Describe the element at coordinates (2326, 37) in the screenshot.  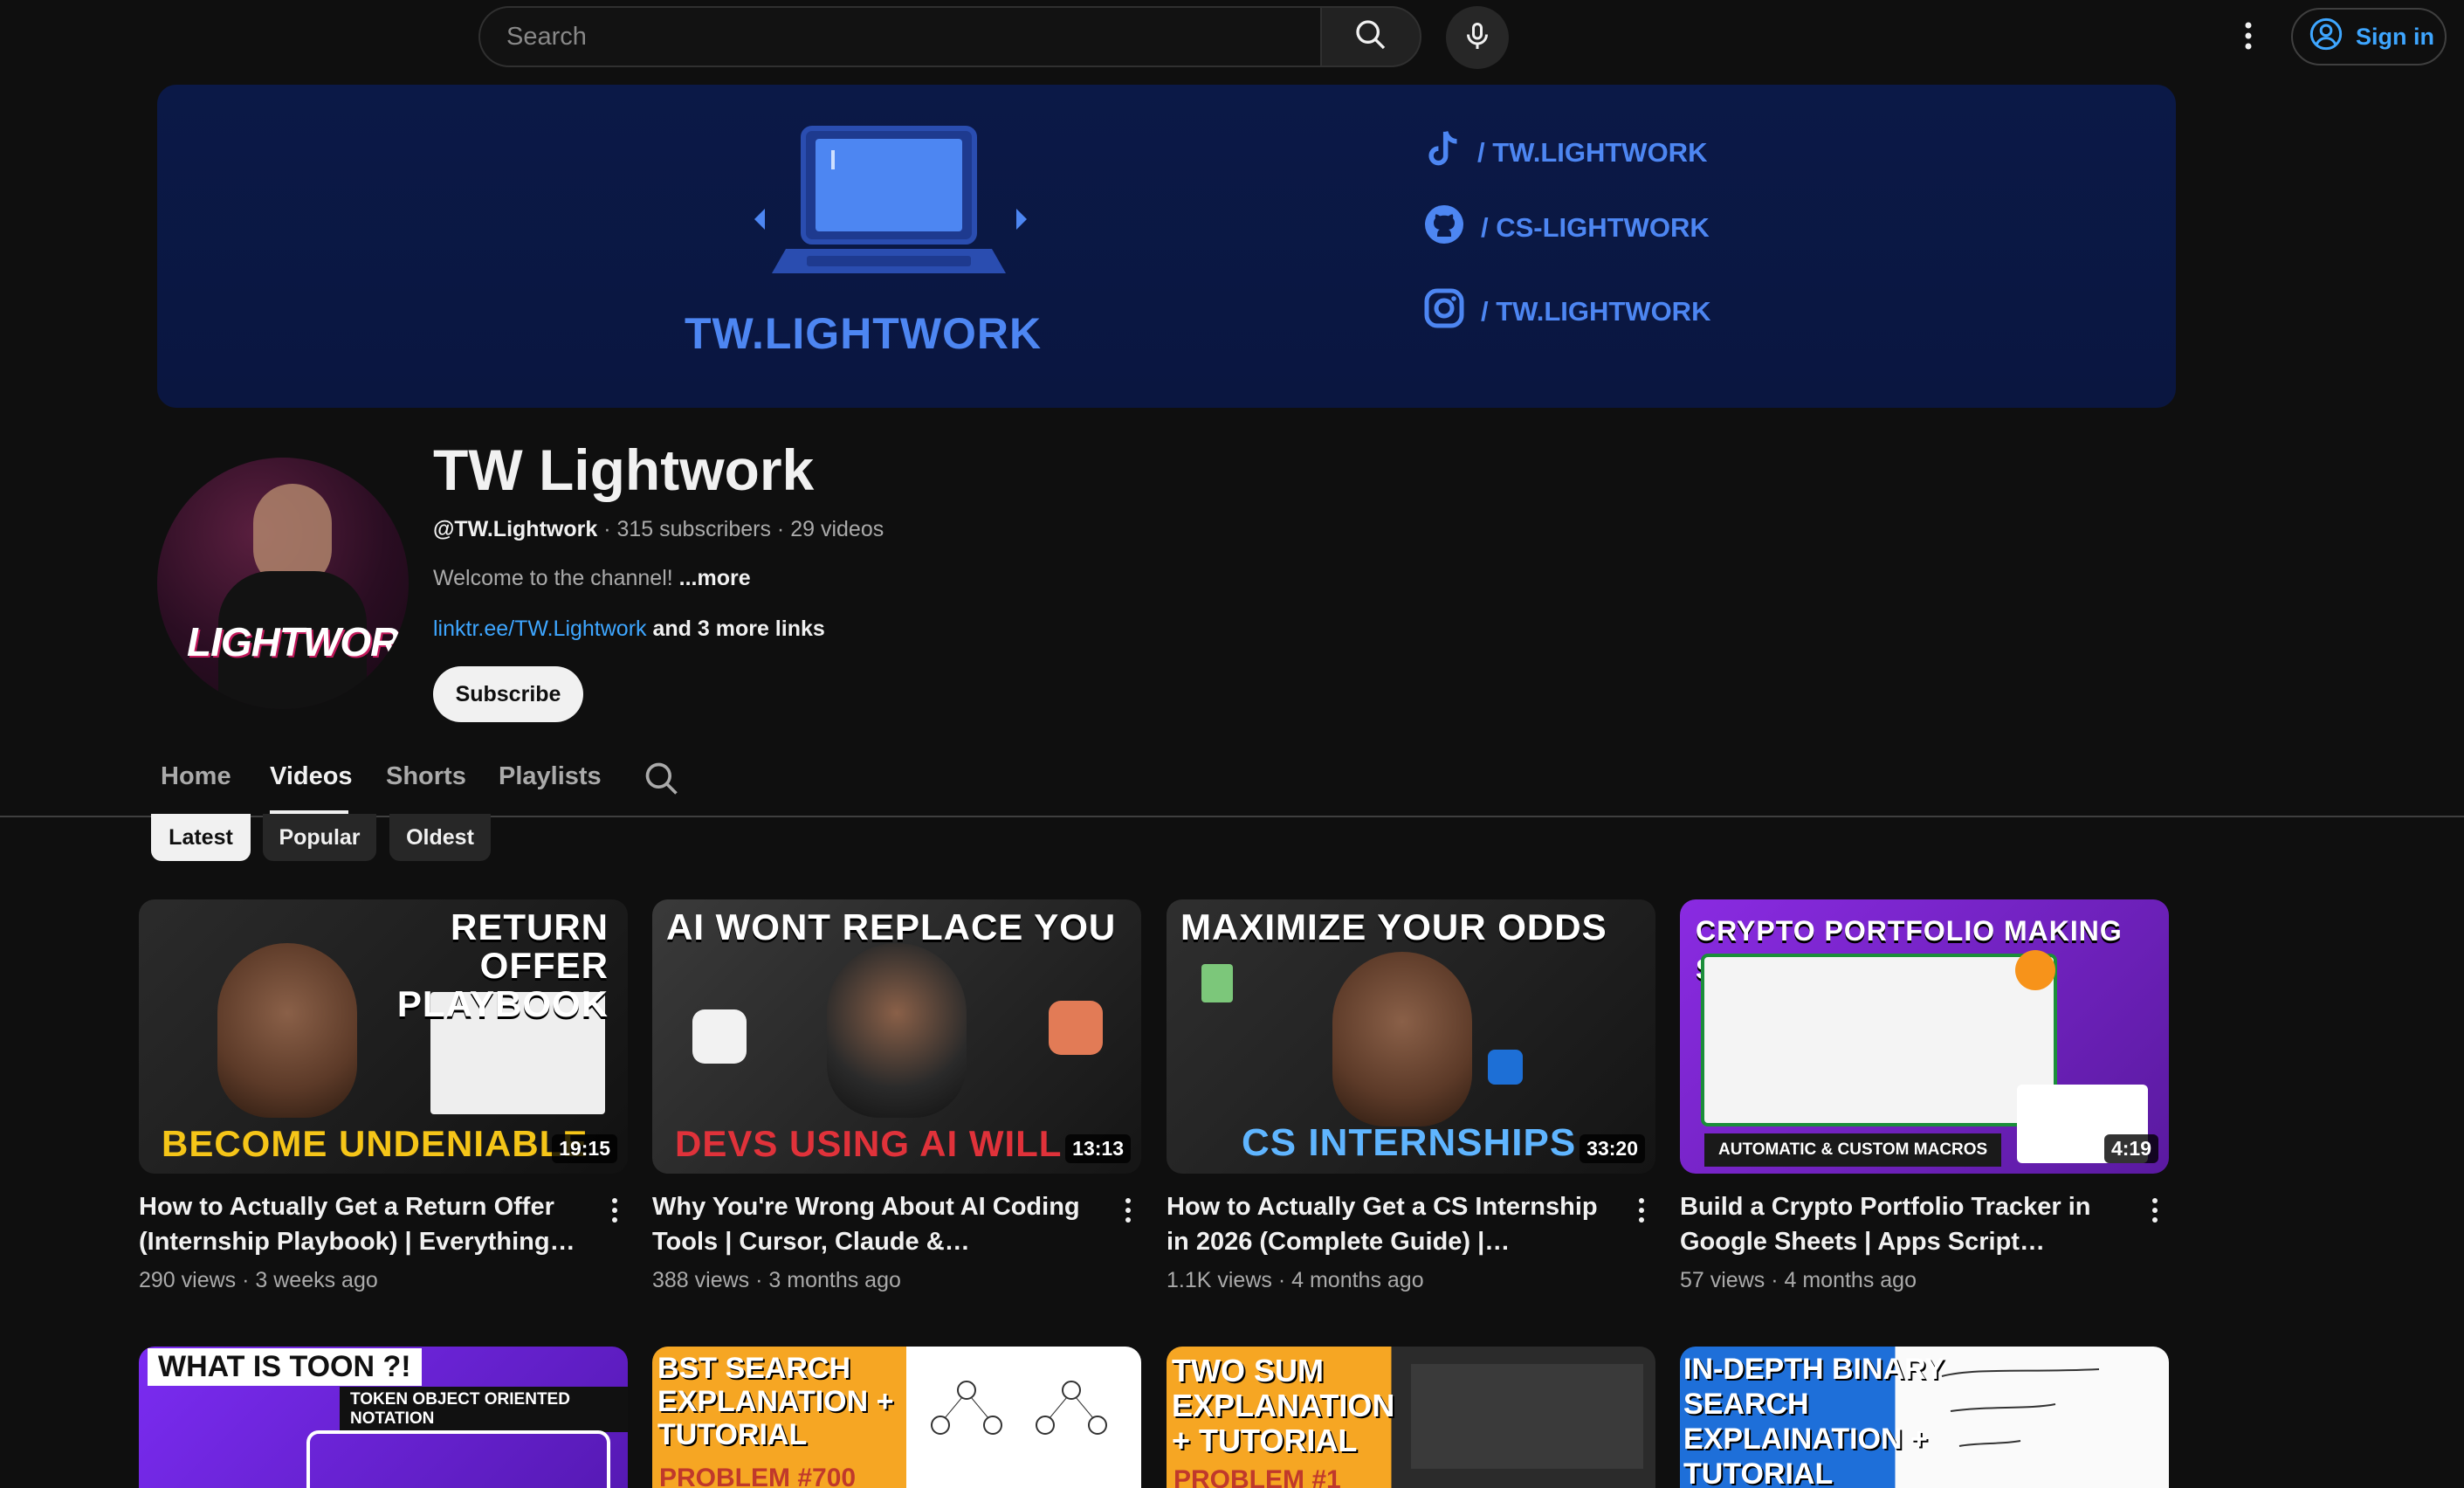
I see `account-icon` at that location.